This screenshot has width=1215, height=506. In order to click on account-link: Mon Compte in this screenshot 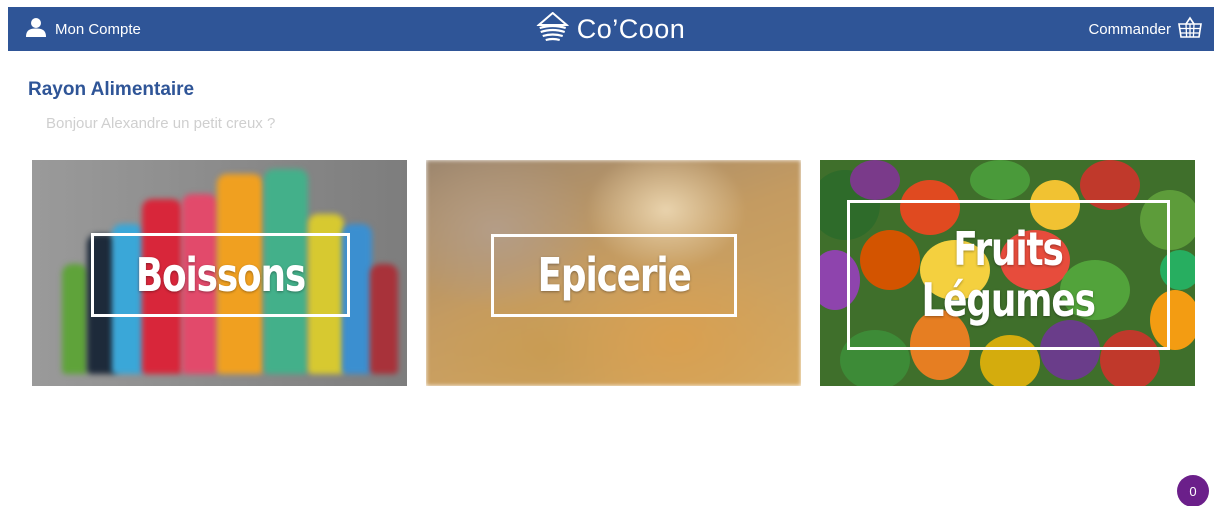, I will do `click(83, 29)`.